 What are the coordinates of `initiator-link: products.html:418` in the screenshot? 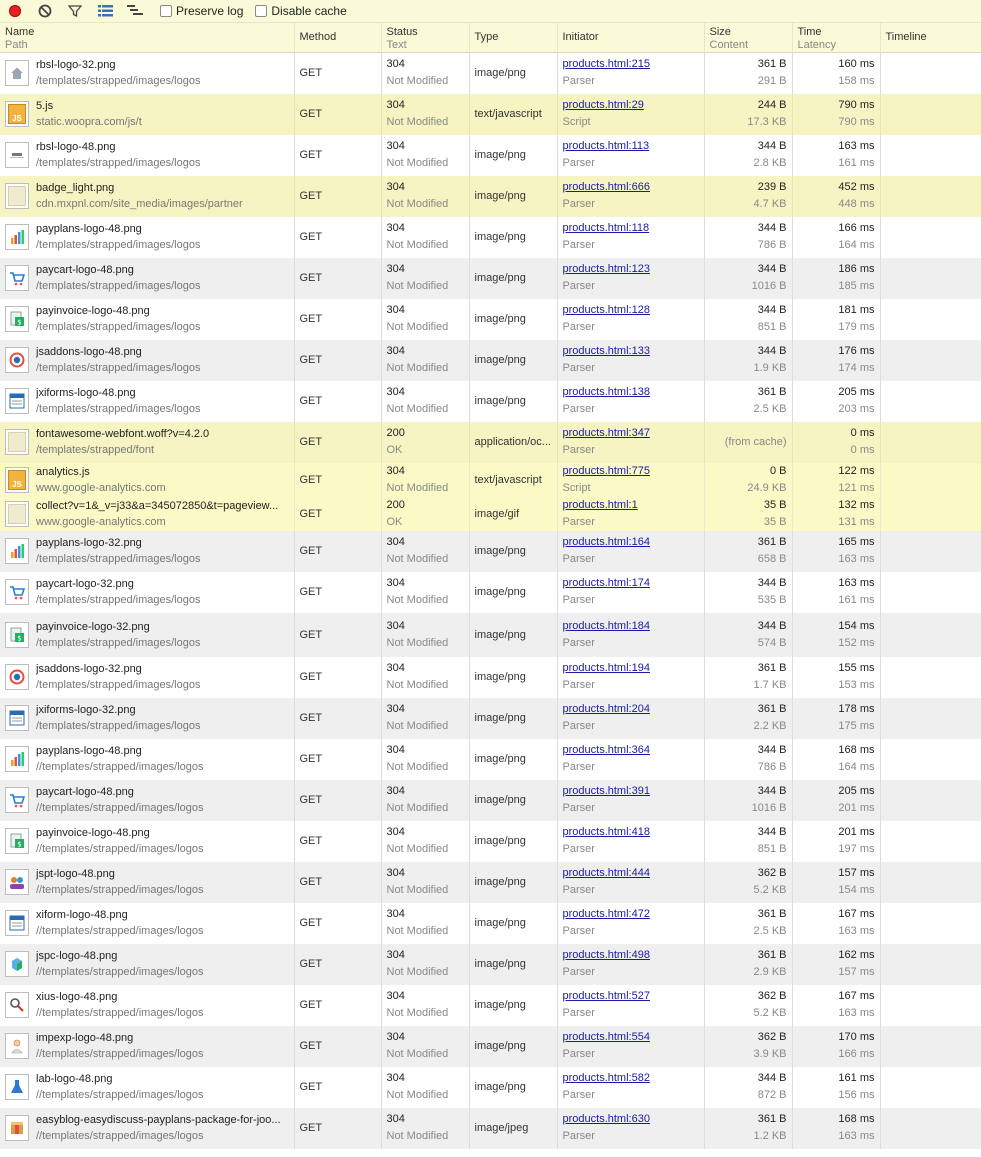 It's located at (633, 832).